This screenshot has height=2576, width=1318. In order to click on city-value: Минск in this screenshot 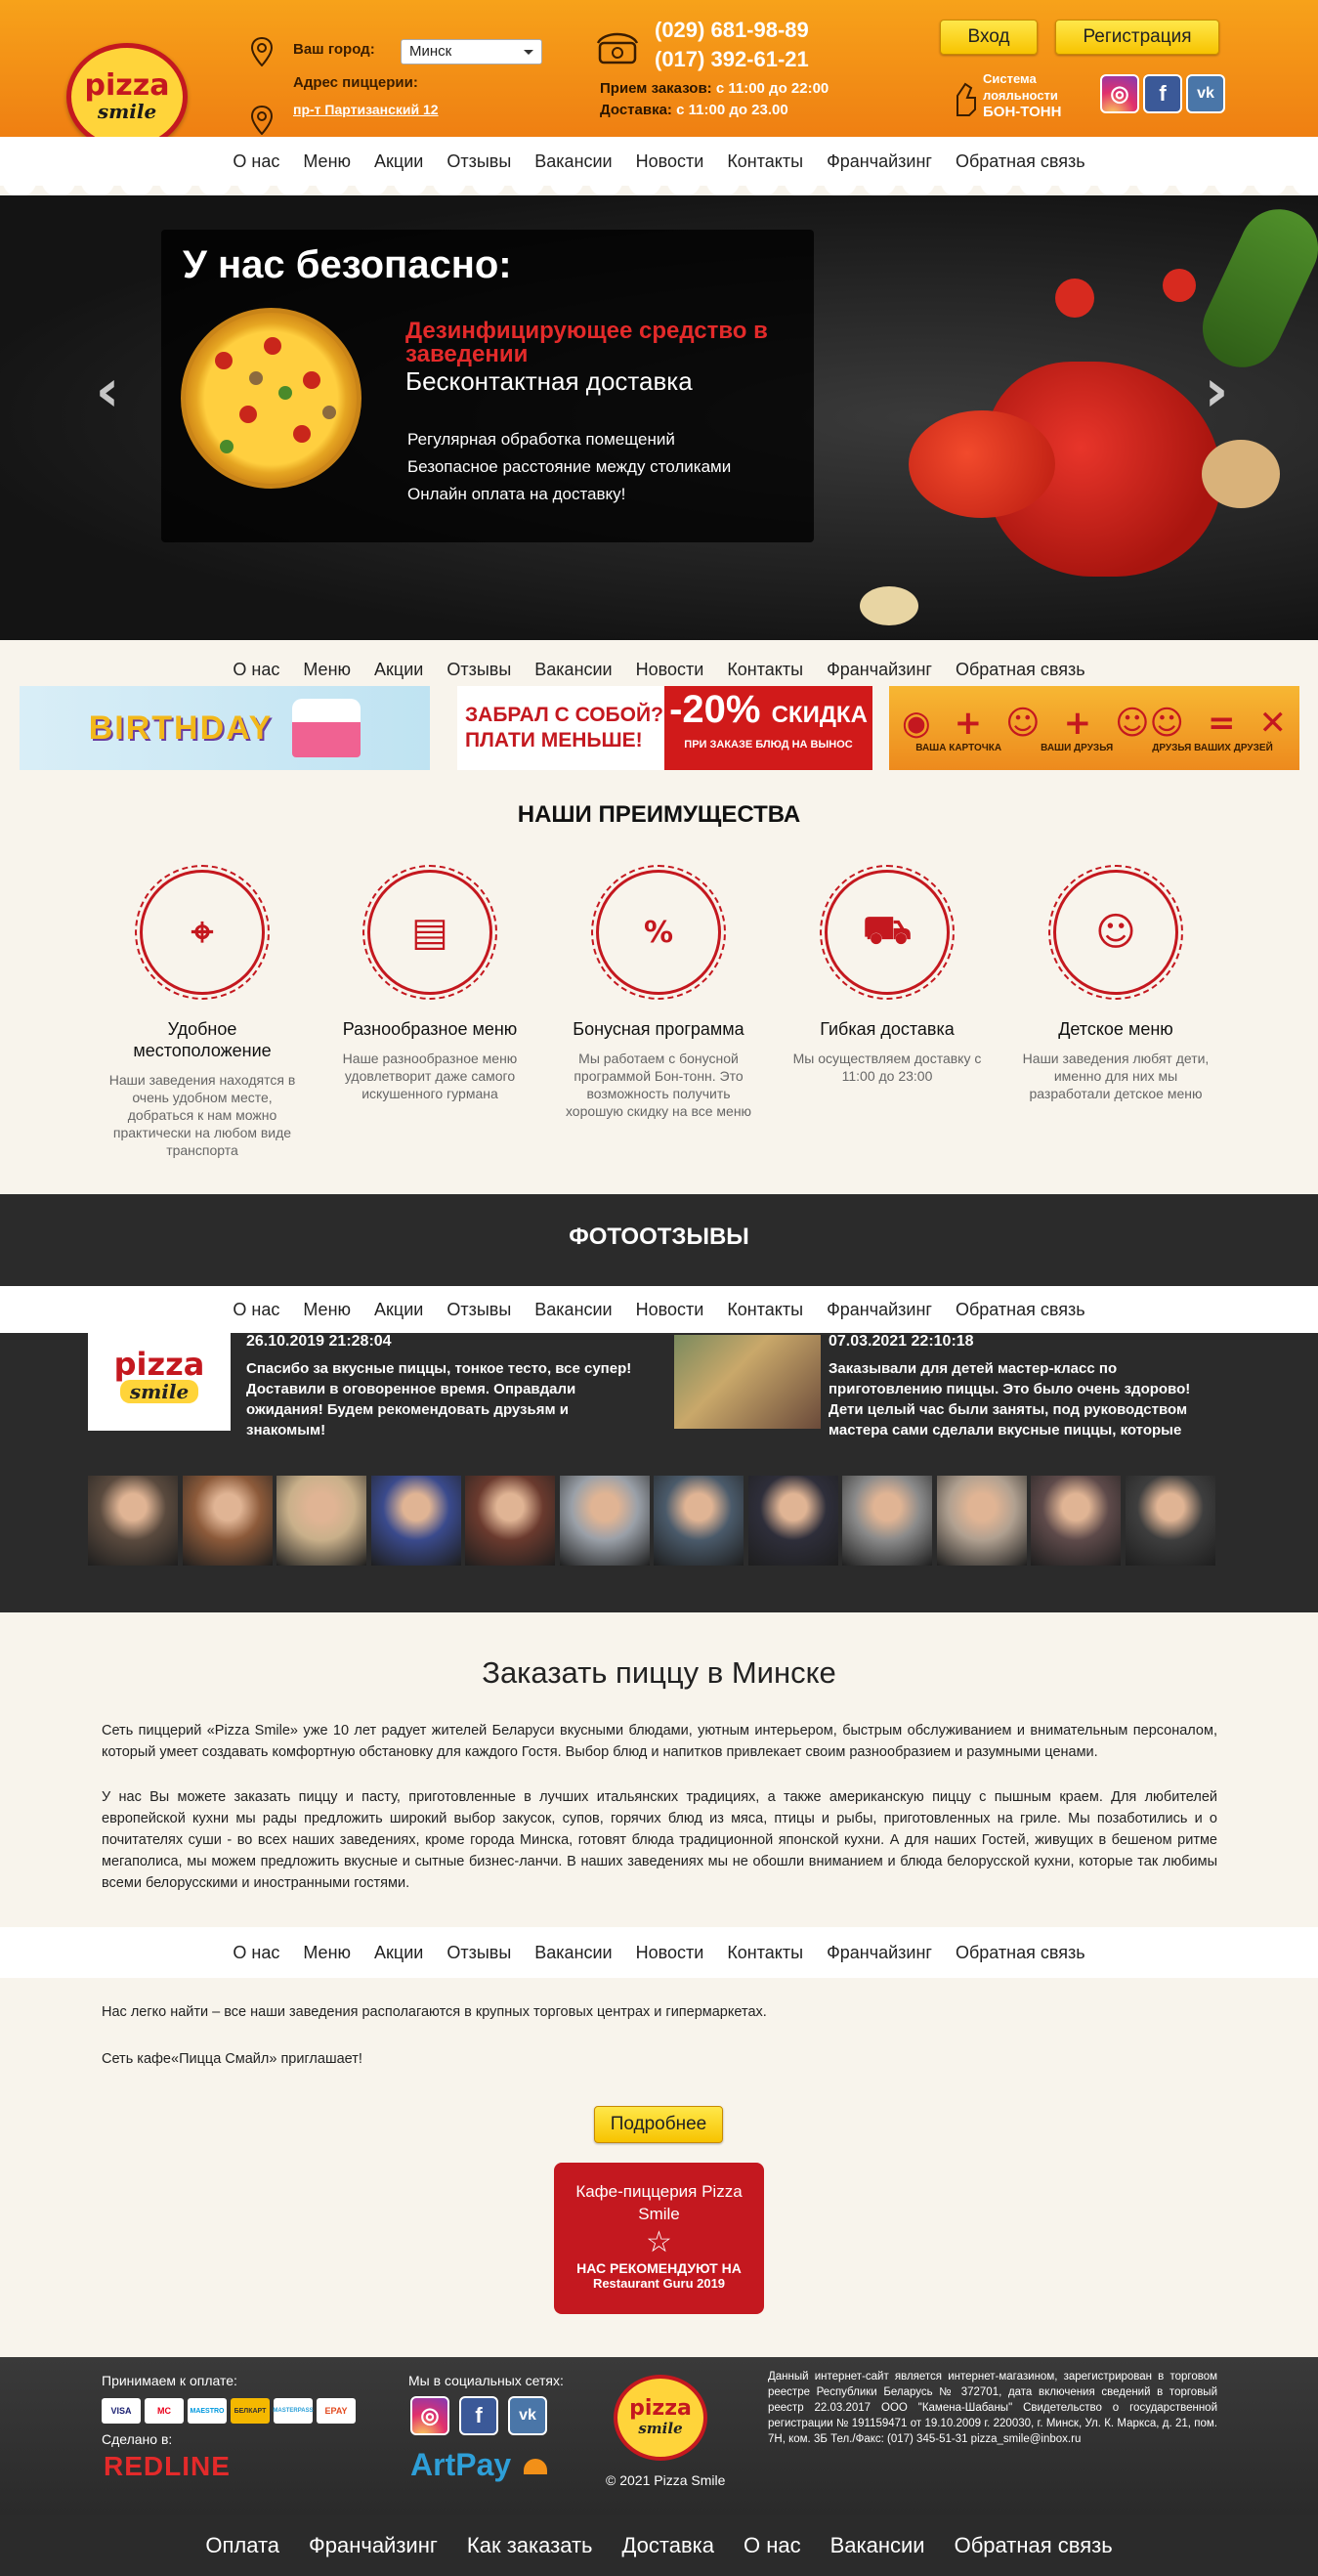, I will do `click(431, 52)`.